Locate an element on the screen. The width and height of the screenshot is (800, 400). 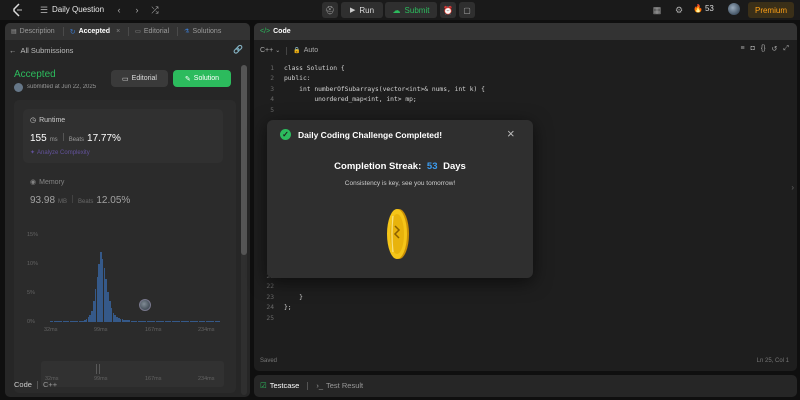
run-button: ▶ Run is located at coordinates (362, 10).